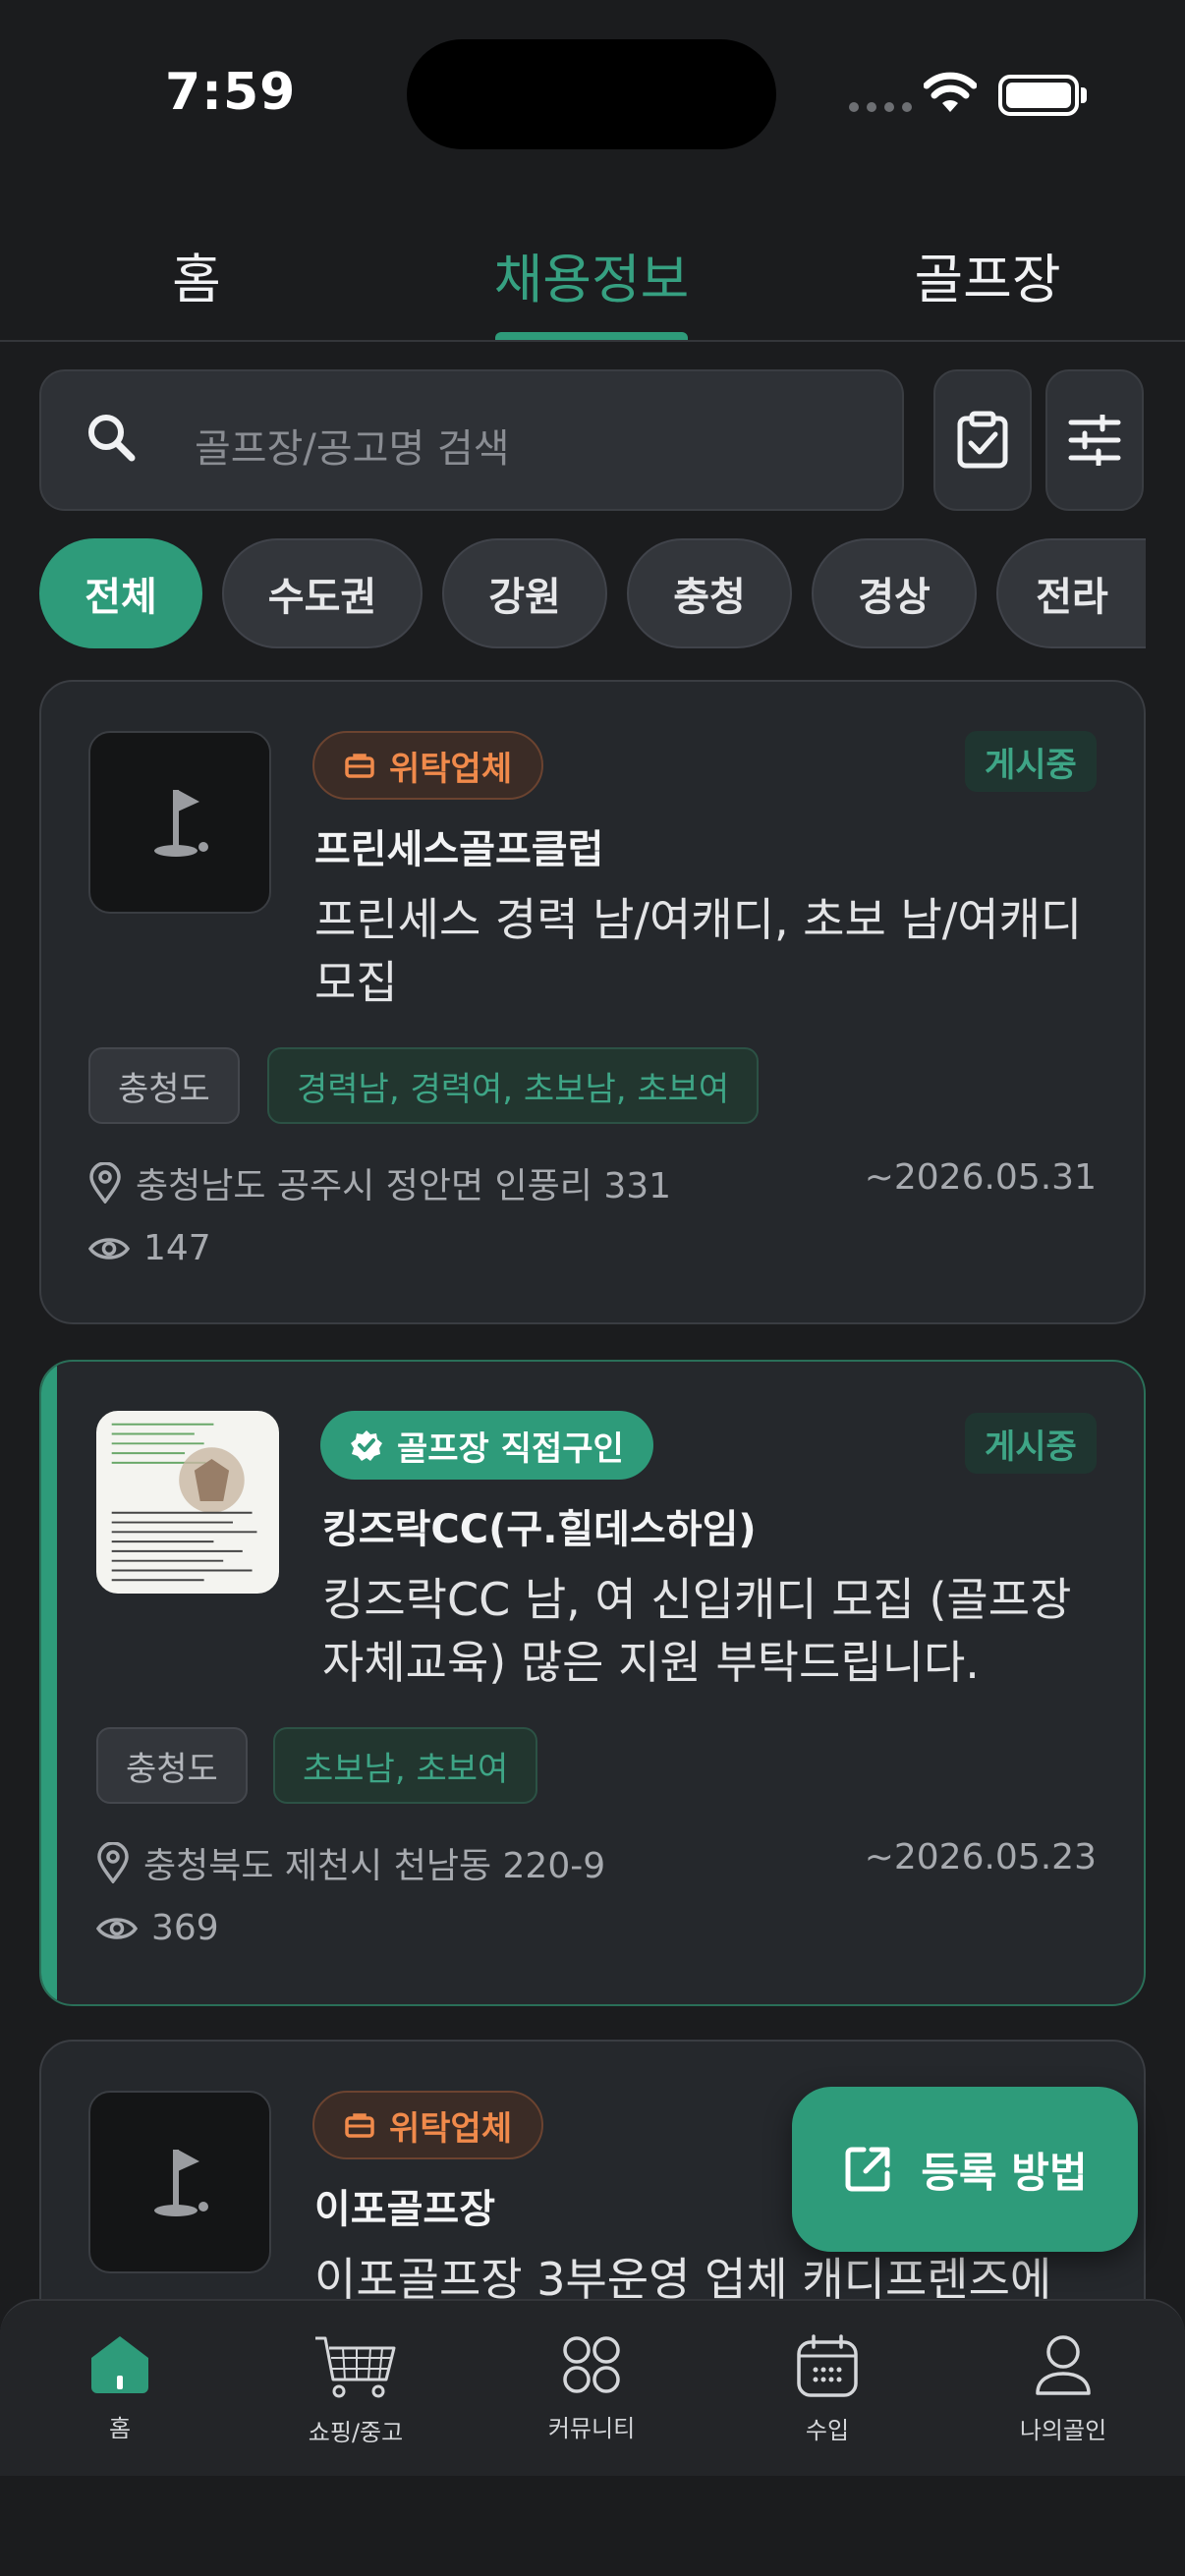 Image resolution: width=1185 pixels, height=2576 pixels. I want to click on views-row: 369, so click(157, 1928).